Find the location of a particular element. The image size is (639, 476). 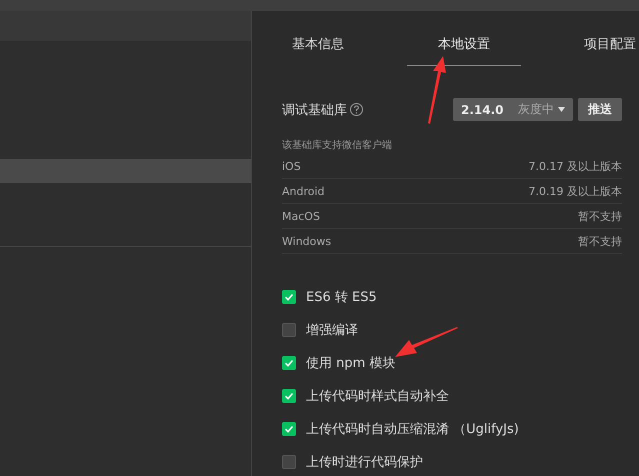

version-requirement: 7.0.19 及以上版本 is located at coordinates (575, 191).